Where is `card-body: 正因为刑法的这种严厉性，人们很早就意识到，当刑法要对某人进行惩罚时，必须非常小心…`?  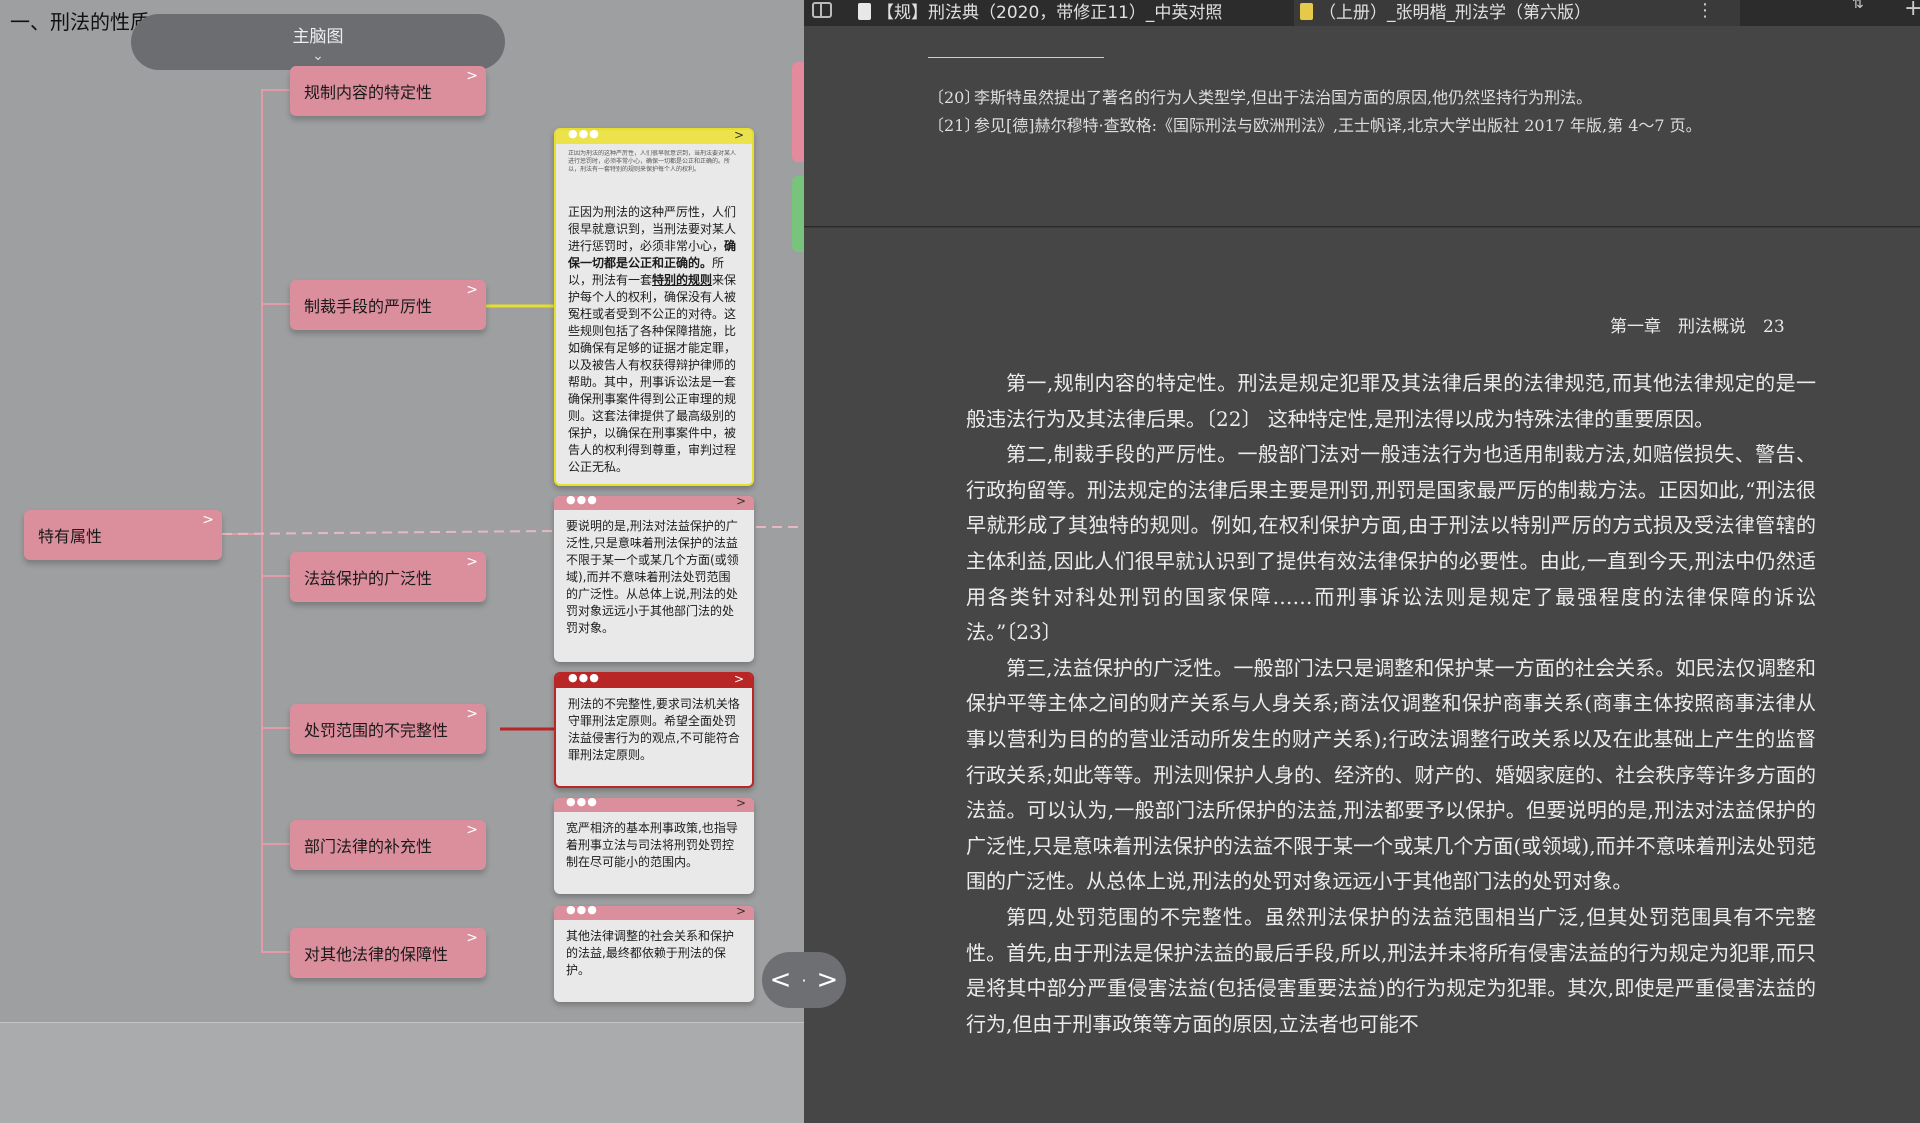
card-body: 正因为刑法的这种严厉性，人们很早就意识到，当刑法要对某人进行惩罚时，必须非常小心… is located at coordinates (654, 339).